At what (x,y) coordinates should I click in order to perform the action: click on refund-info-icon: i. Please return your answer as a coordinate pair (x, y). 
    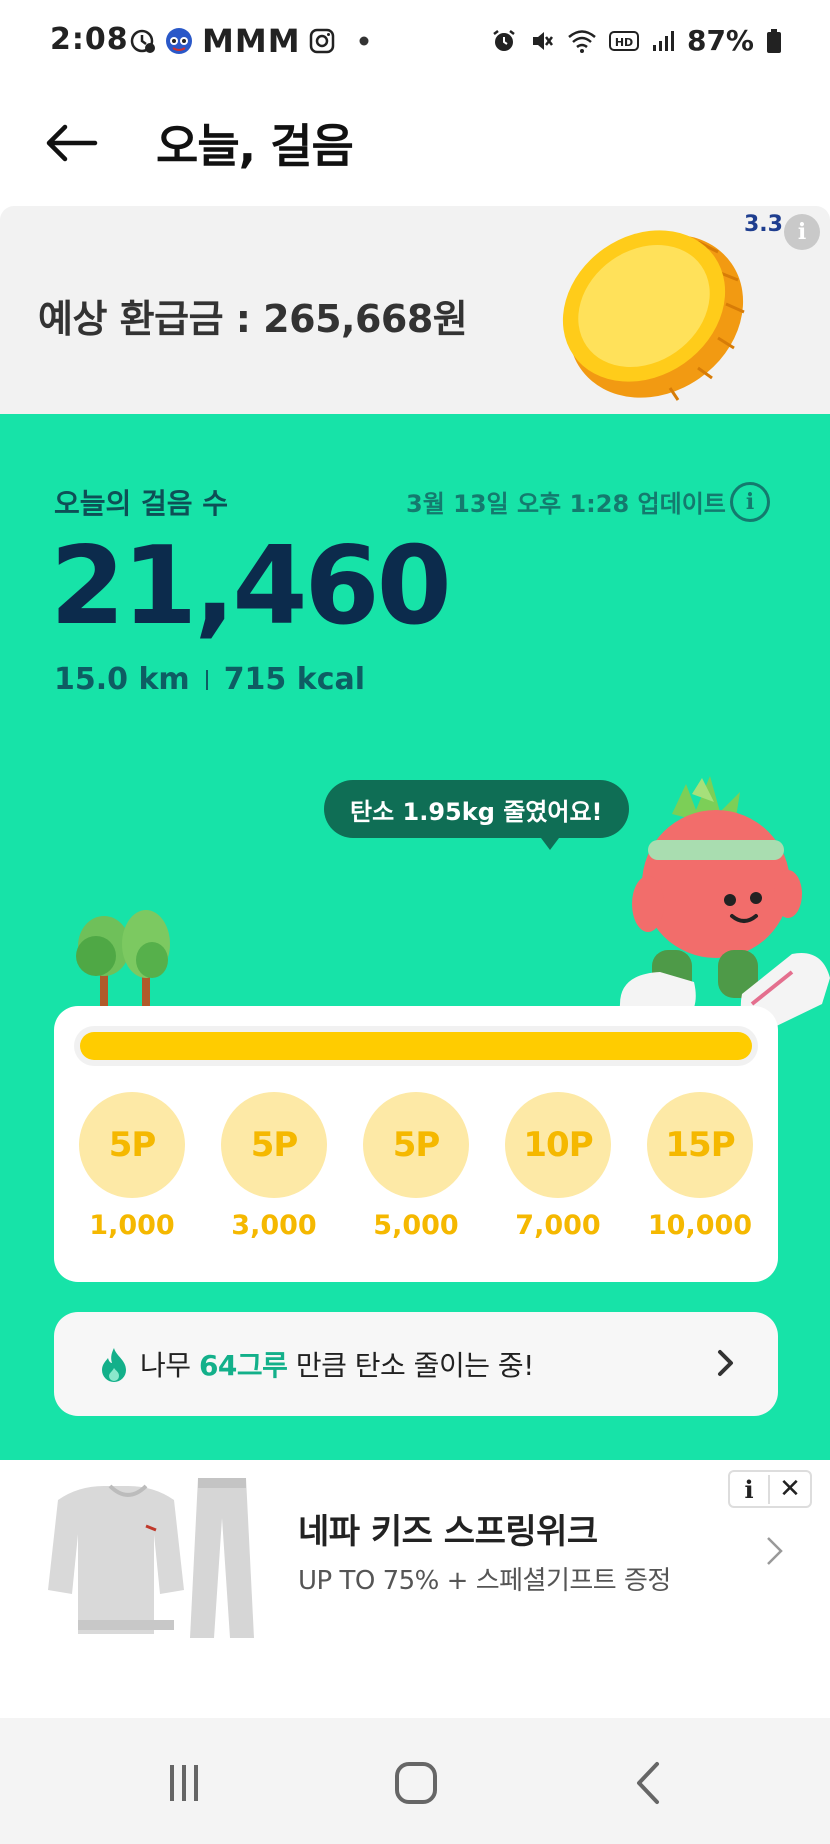
    Looking at the image, I should click on (802, 232).